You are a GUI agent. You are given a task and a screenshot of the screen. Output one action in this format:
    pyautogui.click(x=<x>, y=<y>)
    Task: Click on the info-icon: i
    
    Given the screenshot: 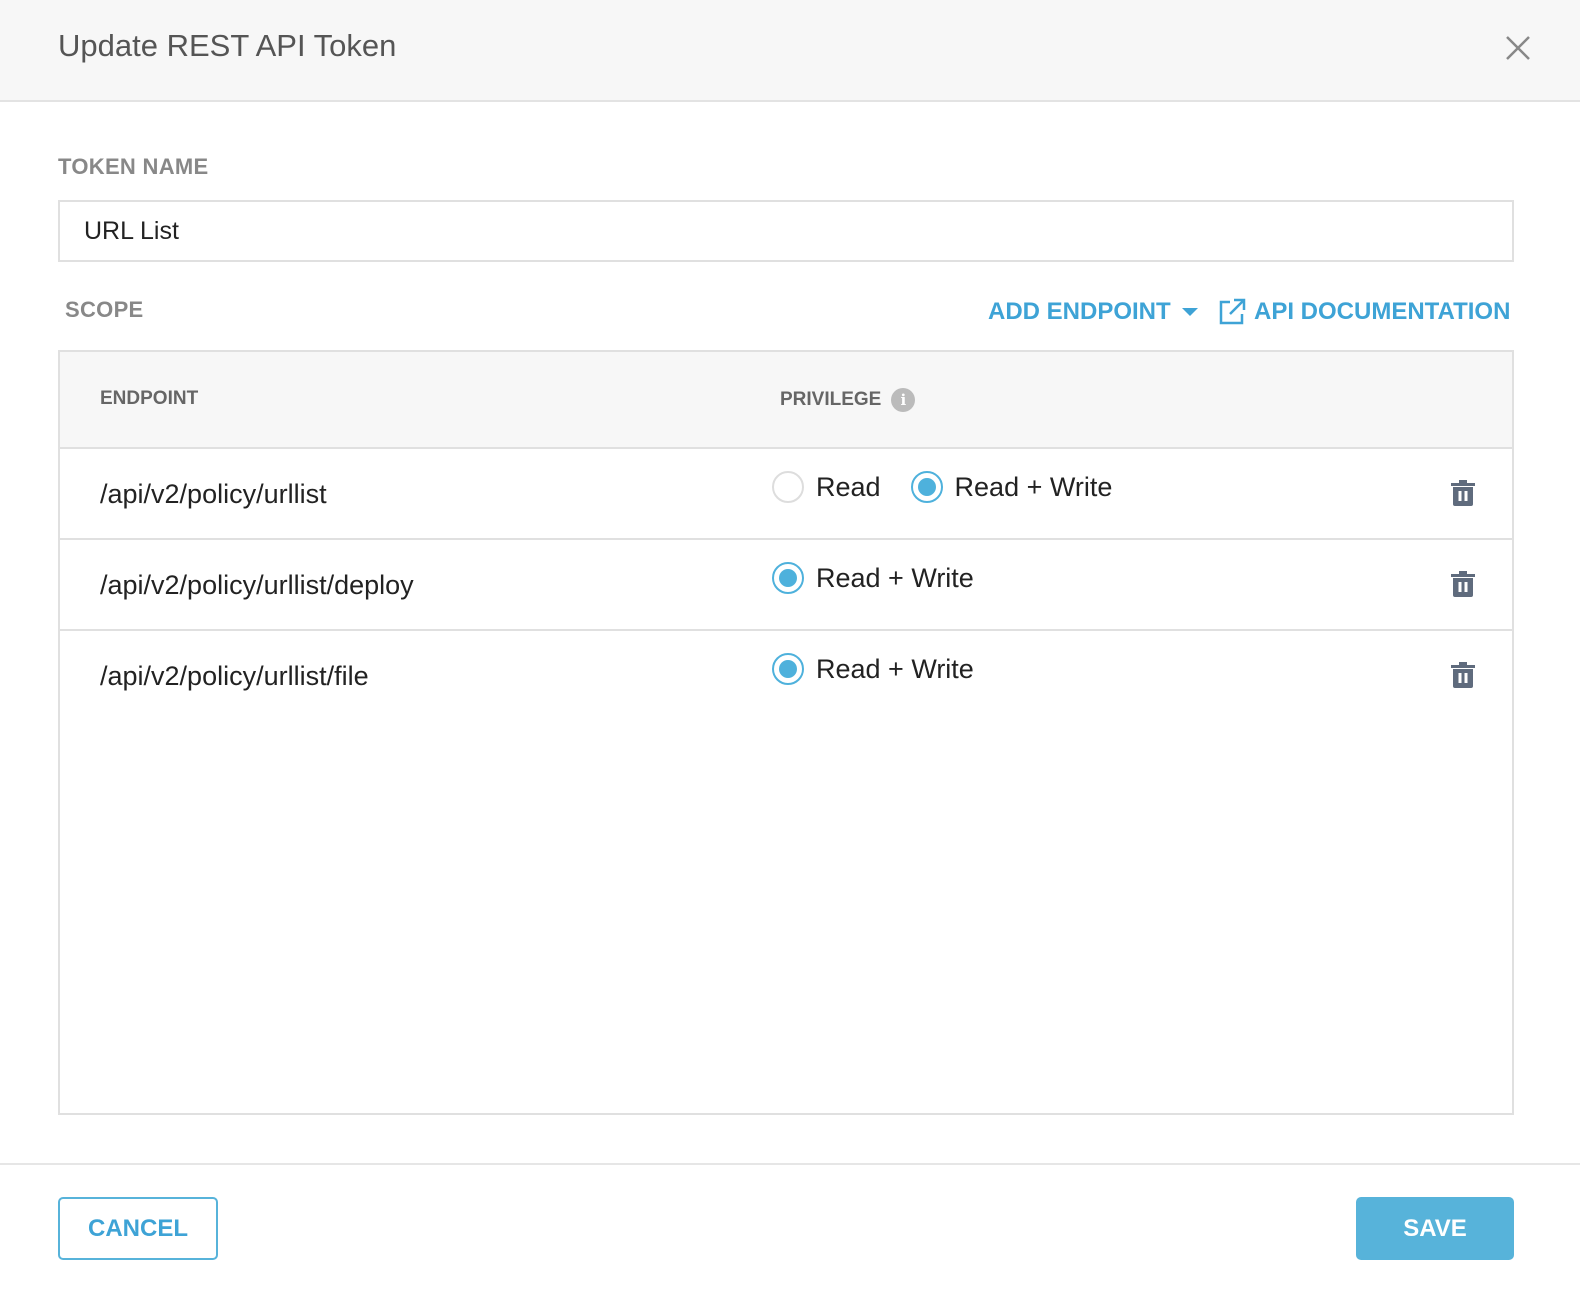 What is the action you would take?
    pyautogui.click(x=903, y=400)
    